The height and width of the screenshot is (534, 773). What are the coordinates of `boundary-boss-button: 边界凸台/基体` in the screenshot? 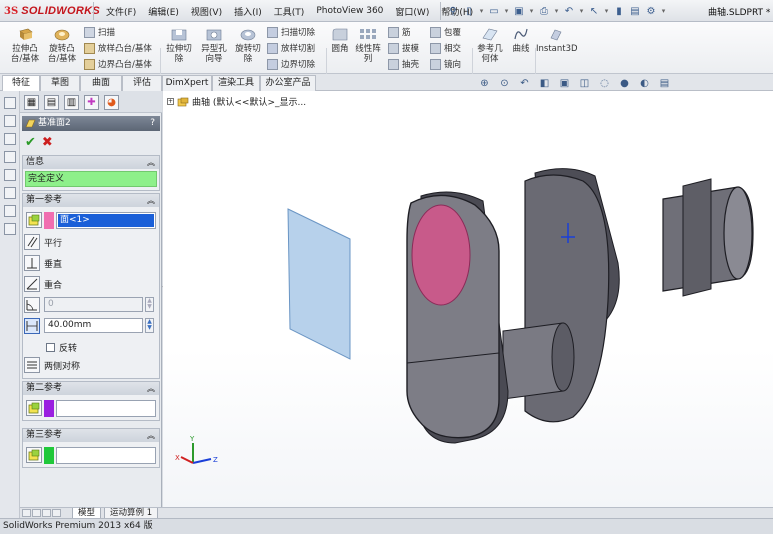 It's located at (118, 64).